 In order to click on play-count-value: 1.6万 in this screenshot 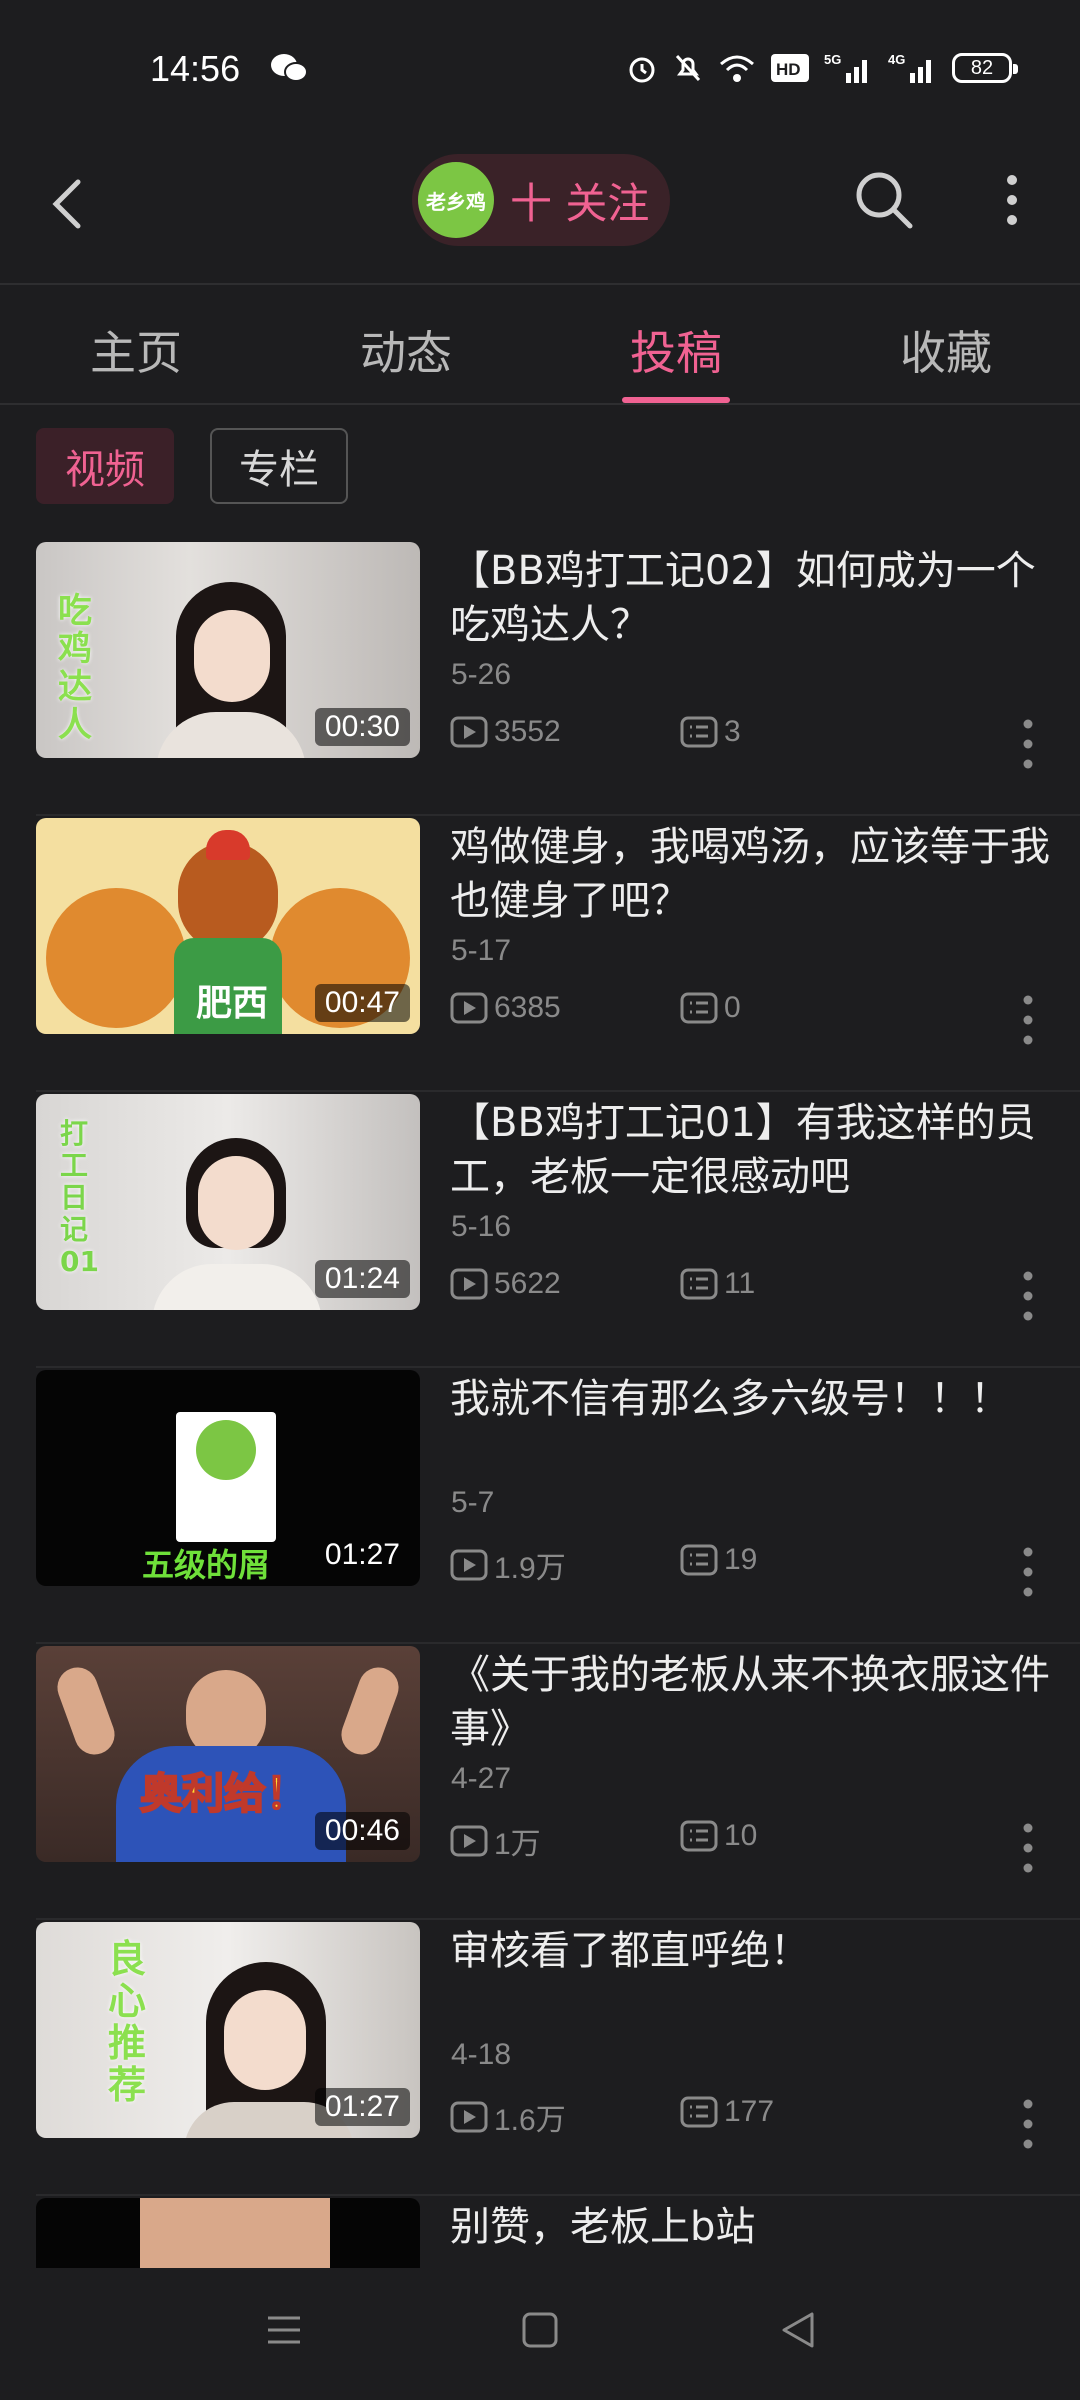, I will do `click(530, 2120)`.